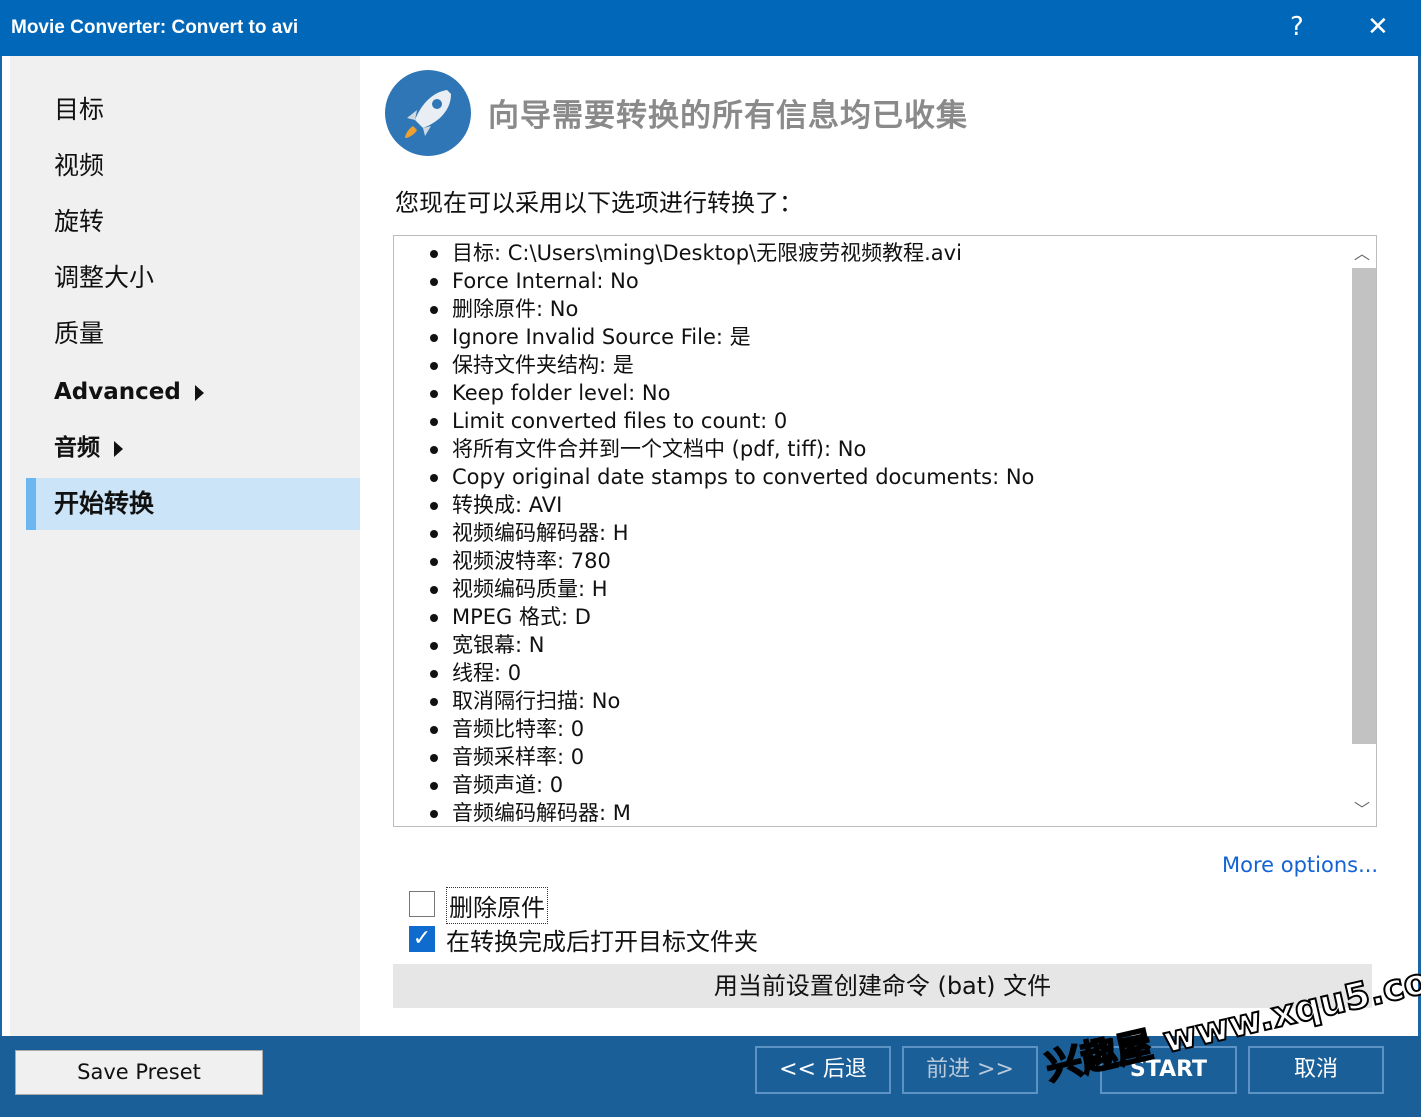  I want to click on open-folder-label: 在转换完成后打开目标文件夹, so click(602, 939).